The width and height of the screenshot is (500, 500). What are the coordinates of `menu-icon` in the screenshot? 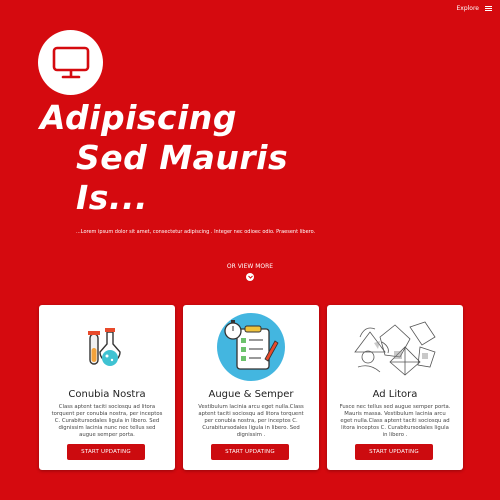 It's located at (488, 8).